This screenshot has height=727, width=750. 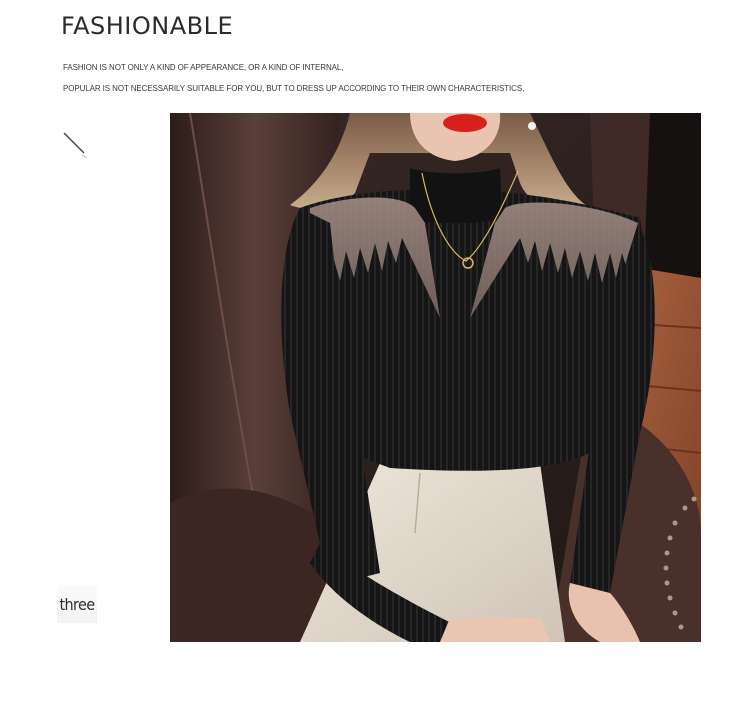 What do you see at coordinates (147, 26) in the screenshot?
I see `page-headline: FASHIONABLE` at bounding box center [147, 26].